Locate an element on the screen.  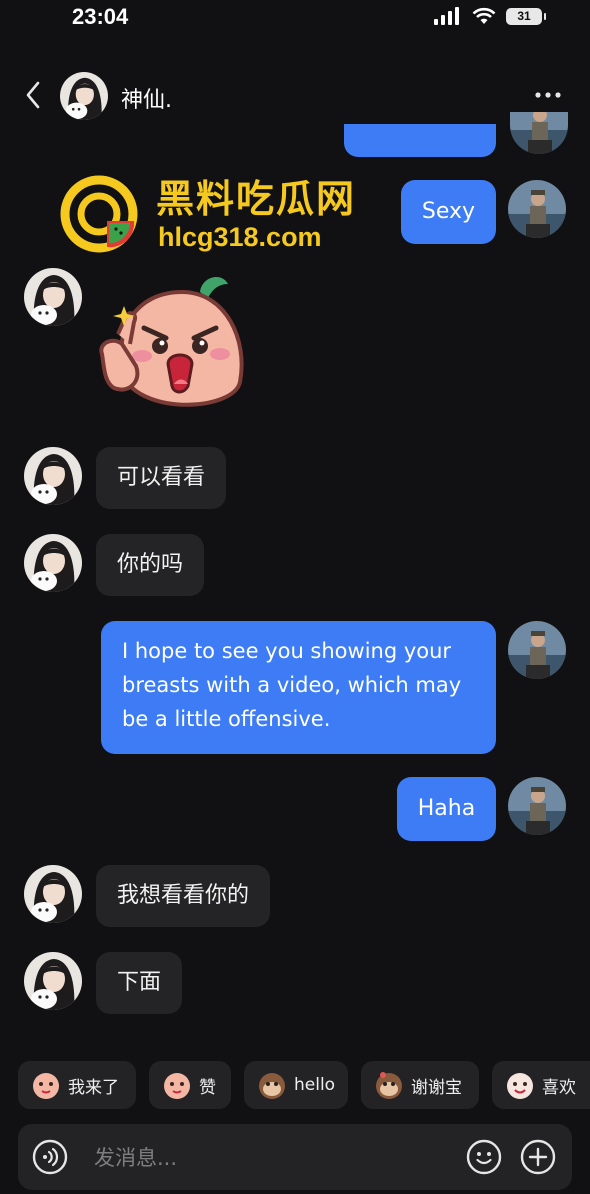
message-bubble-incoming: 你的吗 is located at coordinates (150, 565).